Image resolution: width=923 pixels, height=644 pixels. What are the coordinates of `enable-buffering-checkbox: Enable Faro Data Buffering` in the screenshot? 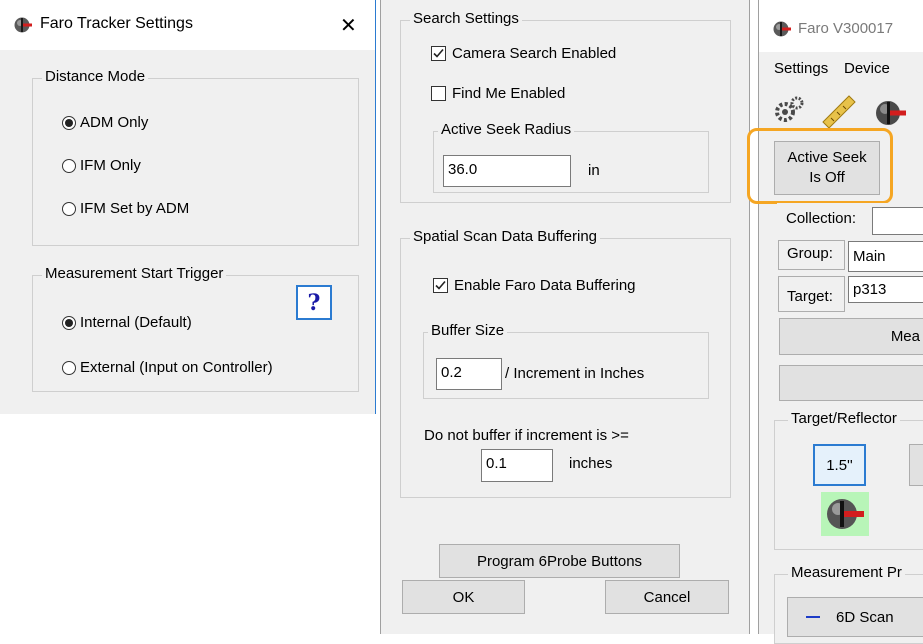 It's located at (534, 285).